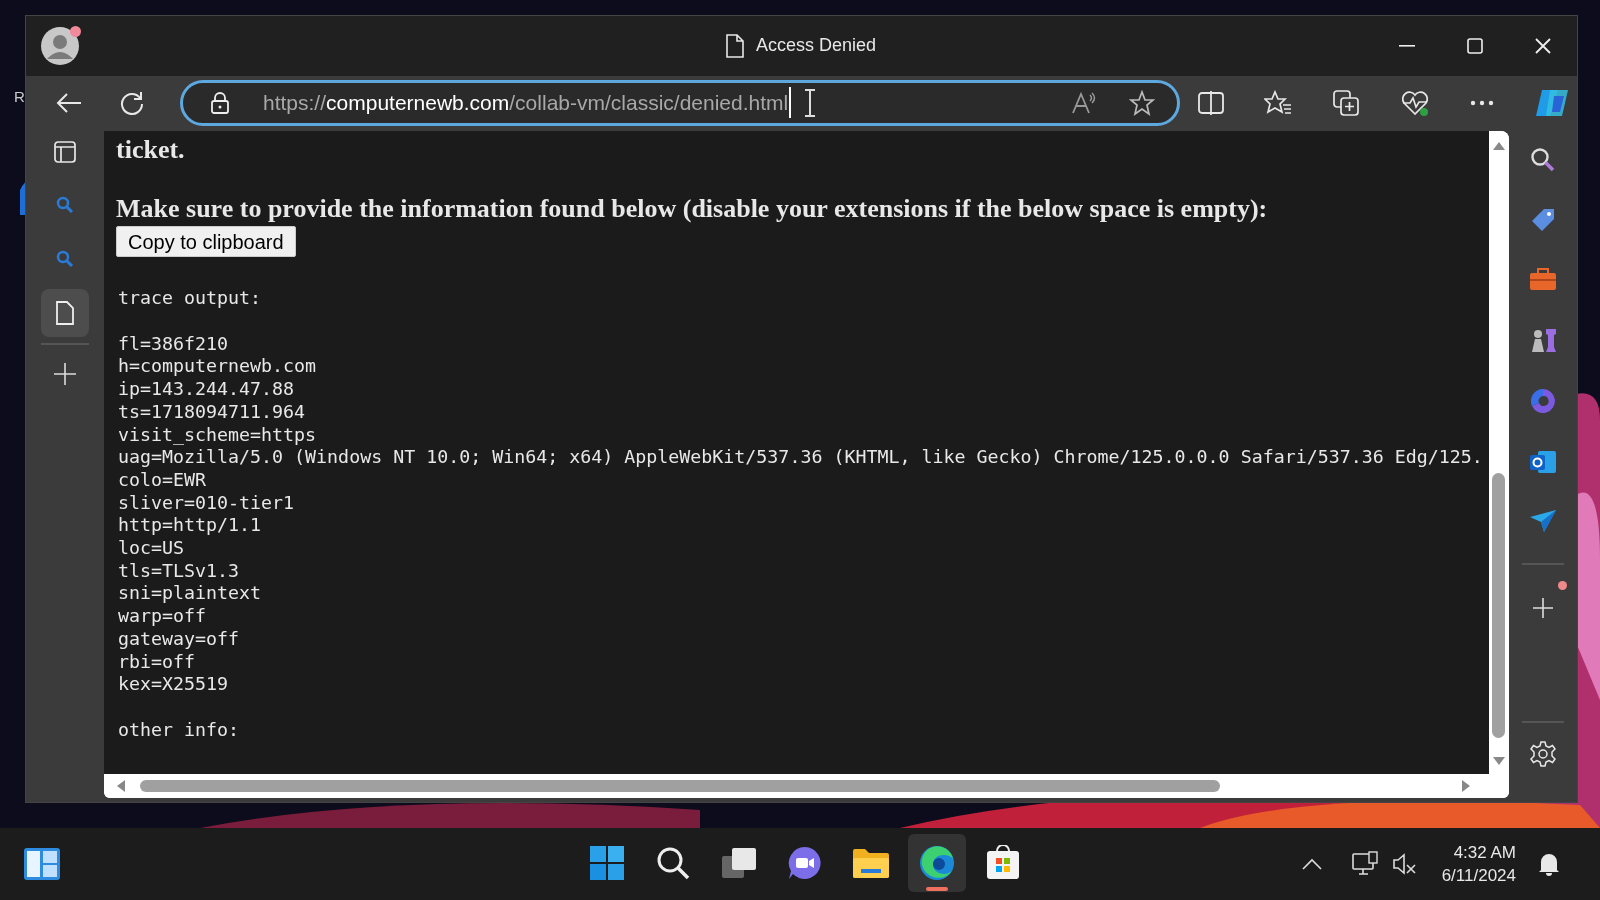  What do you see at coordinates (42, 864) in the screenshot?
I see `widgets-icon` at bounding box center [42, 864].